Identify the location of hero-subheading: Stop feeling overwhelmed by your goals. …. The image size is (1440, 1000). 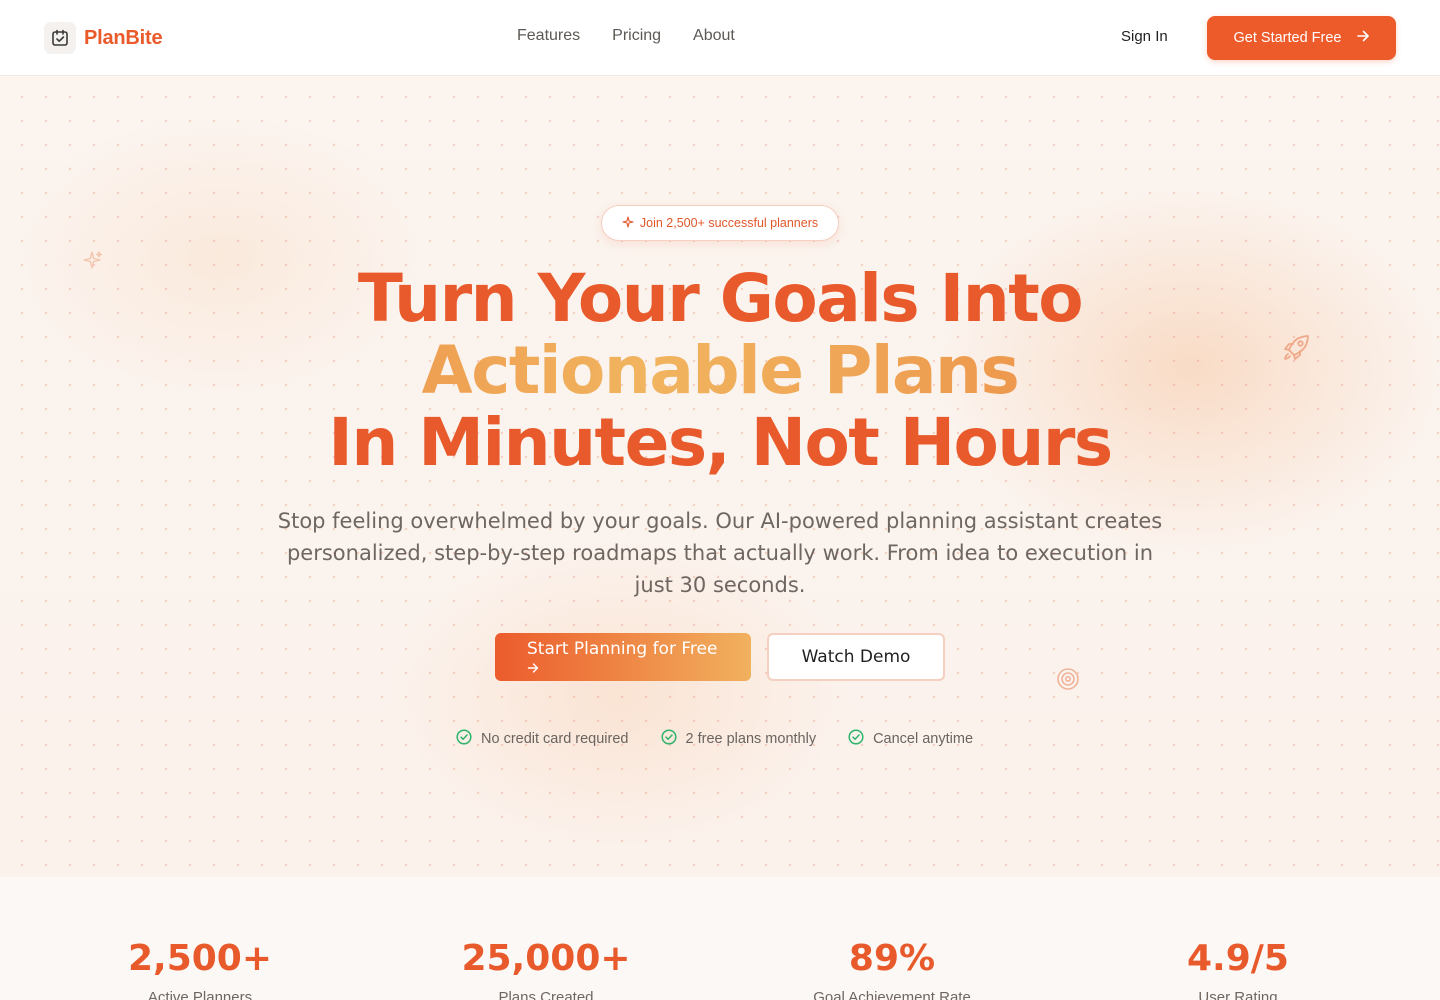
(720, 553).